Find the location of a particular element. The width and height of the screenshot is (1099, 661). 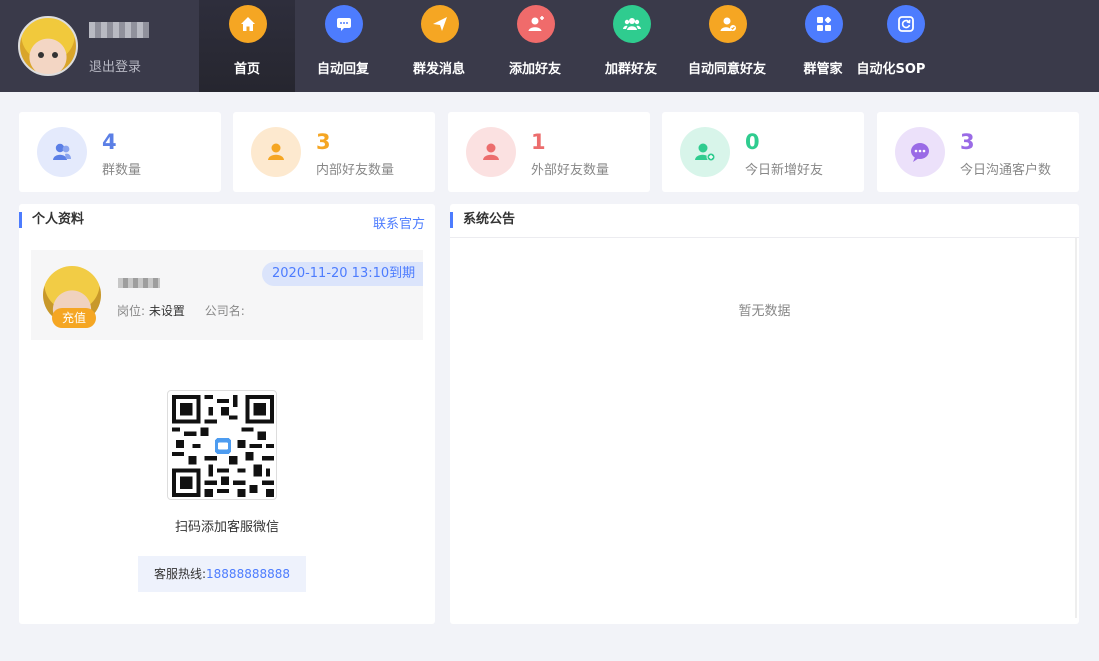

profile-card: 充值 2020-11-20 13:10到期 岗位: 未设置 公司名: is located at coordinates (227, 295).